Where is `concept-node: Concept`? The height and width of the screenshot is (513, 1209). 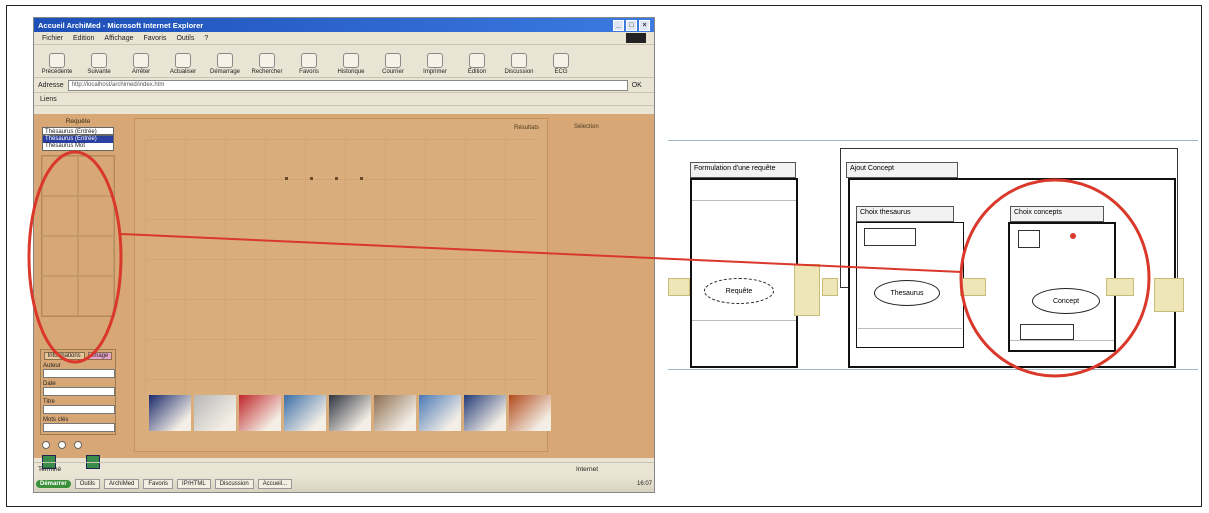 concept-node: Concept is located at coordinates (1066, 301).